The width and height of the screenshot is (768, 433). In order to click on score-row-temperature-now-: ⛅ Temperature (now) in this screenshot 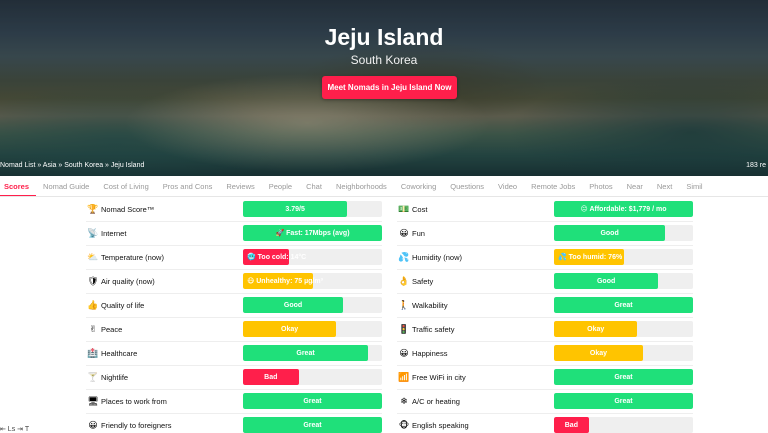, I will do `click(125, 257)`.